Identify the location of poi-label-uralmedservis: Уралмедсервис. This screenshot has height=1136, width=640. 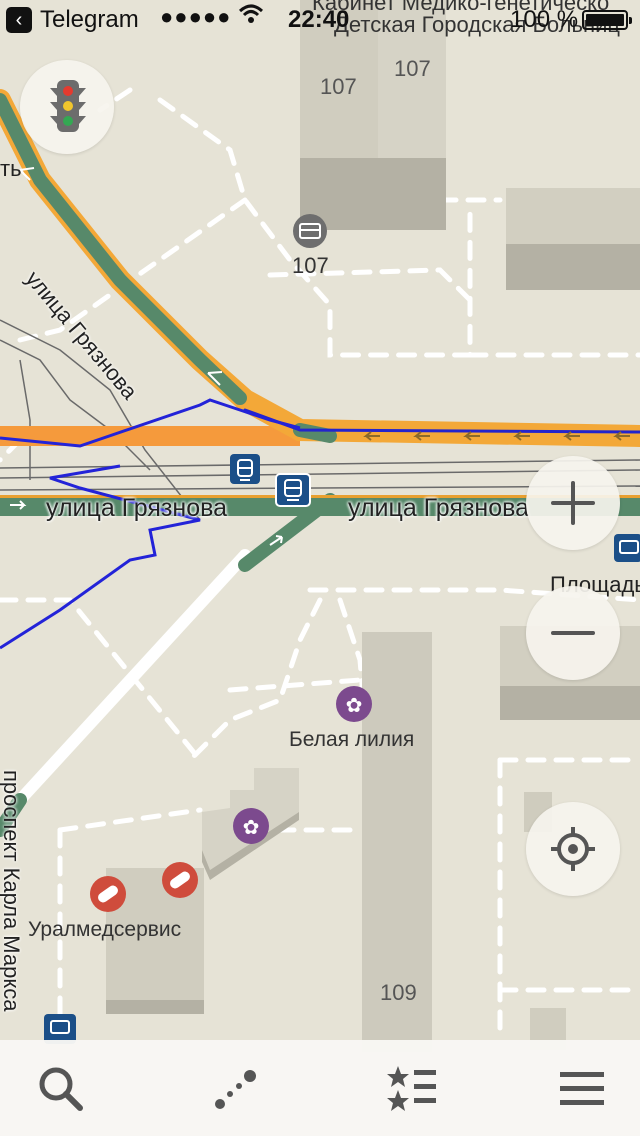
(104, 930).